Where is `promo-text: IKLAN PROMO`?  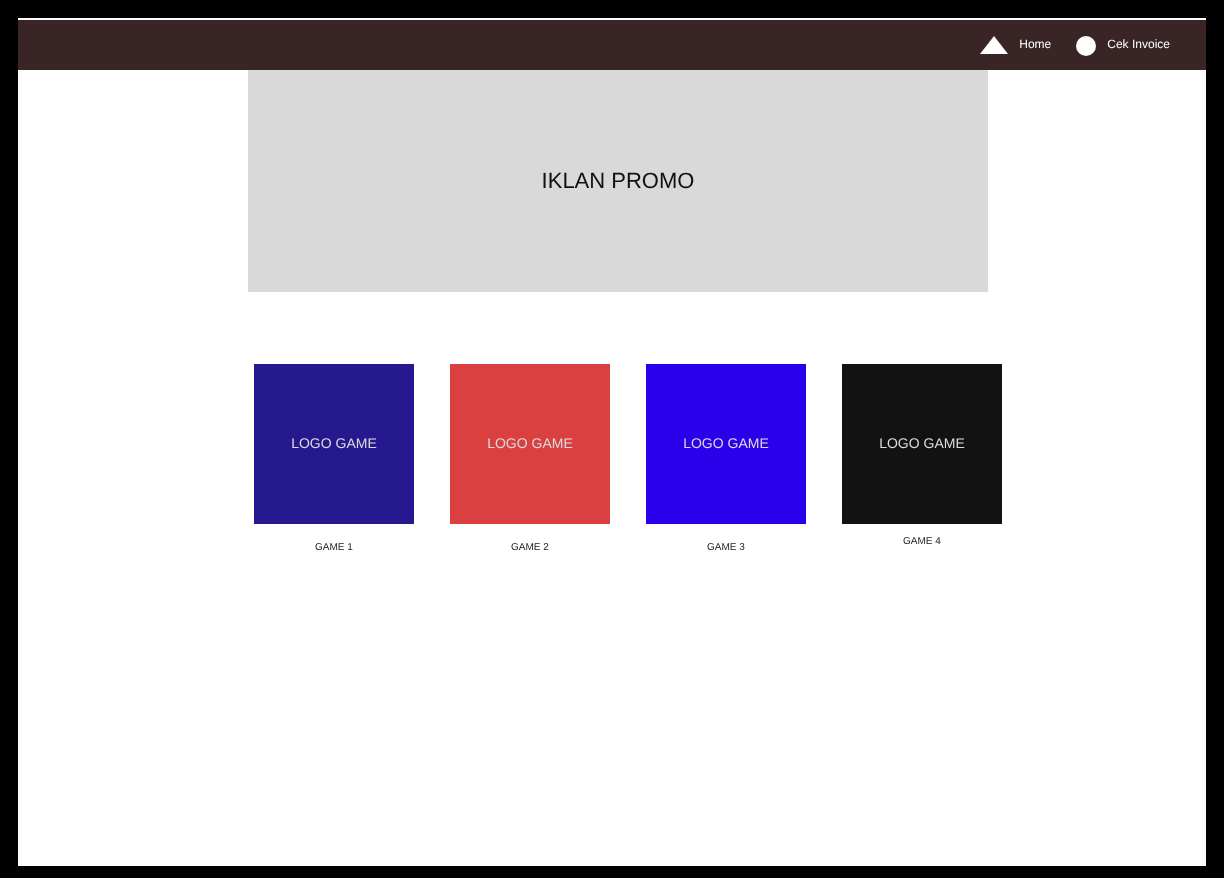
promo-text: IKLAN PROMO is located at coordinates (618, 181).